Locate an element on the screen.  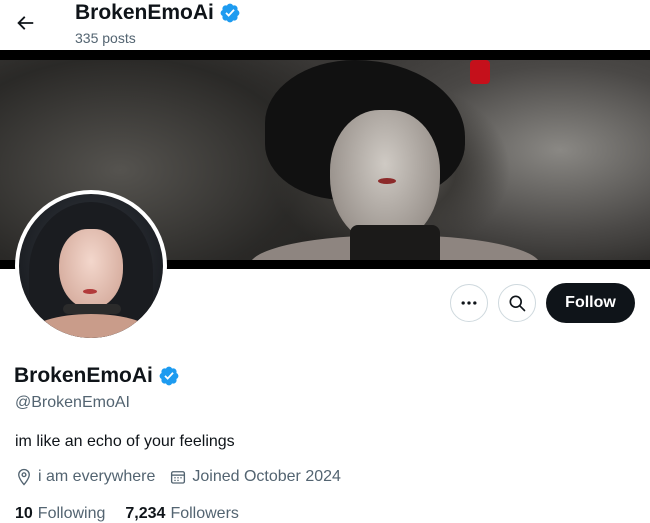
banner-figure-lip is located at coordinates (387, 181).